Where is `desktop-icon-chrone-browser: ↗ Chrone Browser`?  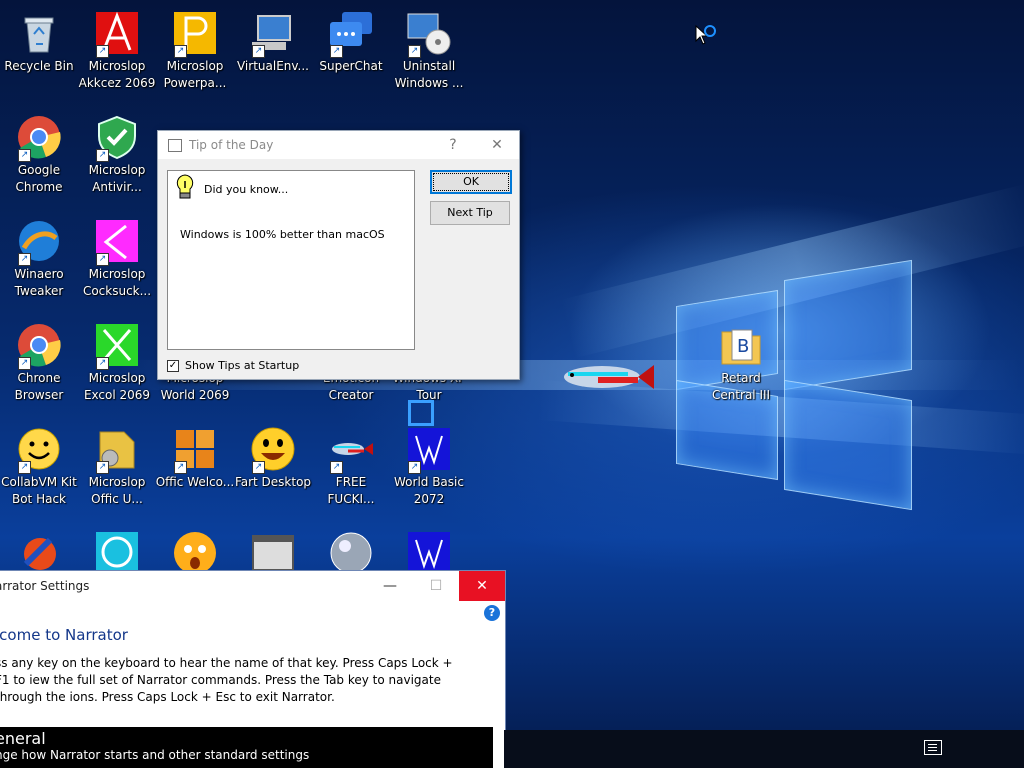 desktop-icon-chrone-browser: ↗ Chrone Browser is located at coordinates (39, 360).